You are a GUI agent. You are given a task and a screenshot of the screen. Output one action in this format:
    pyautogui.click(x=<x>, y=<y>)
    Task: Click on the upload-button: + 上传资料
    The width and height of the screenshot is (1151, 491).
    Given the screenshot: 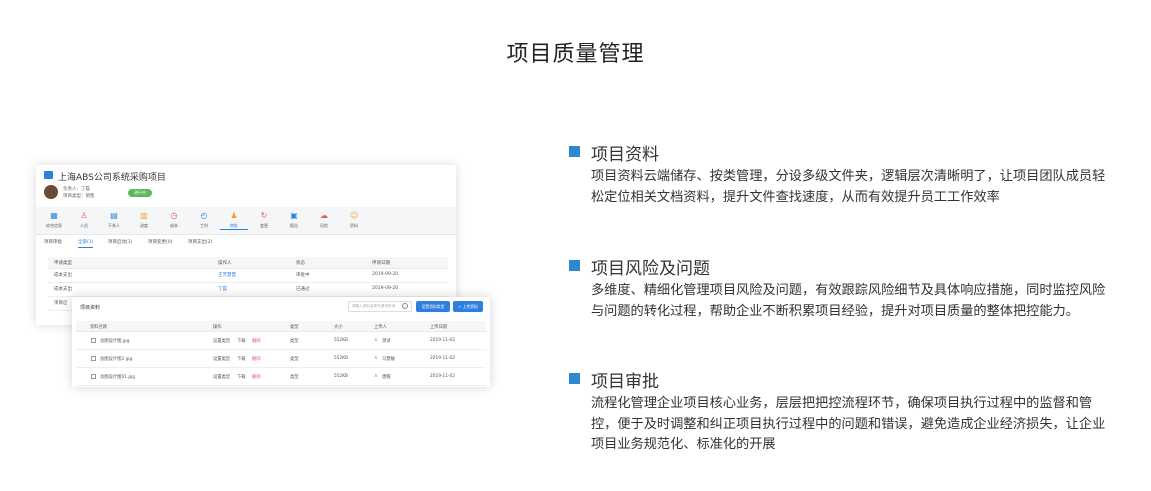 What is the action you would take?
    pyautogui.click(x=468, y=306)
    